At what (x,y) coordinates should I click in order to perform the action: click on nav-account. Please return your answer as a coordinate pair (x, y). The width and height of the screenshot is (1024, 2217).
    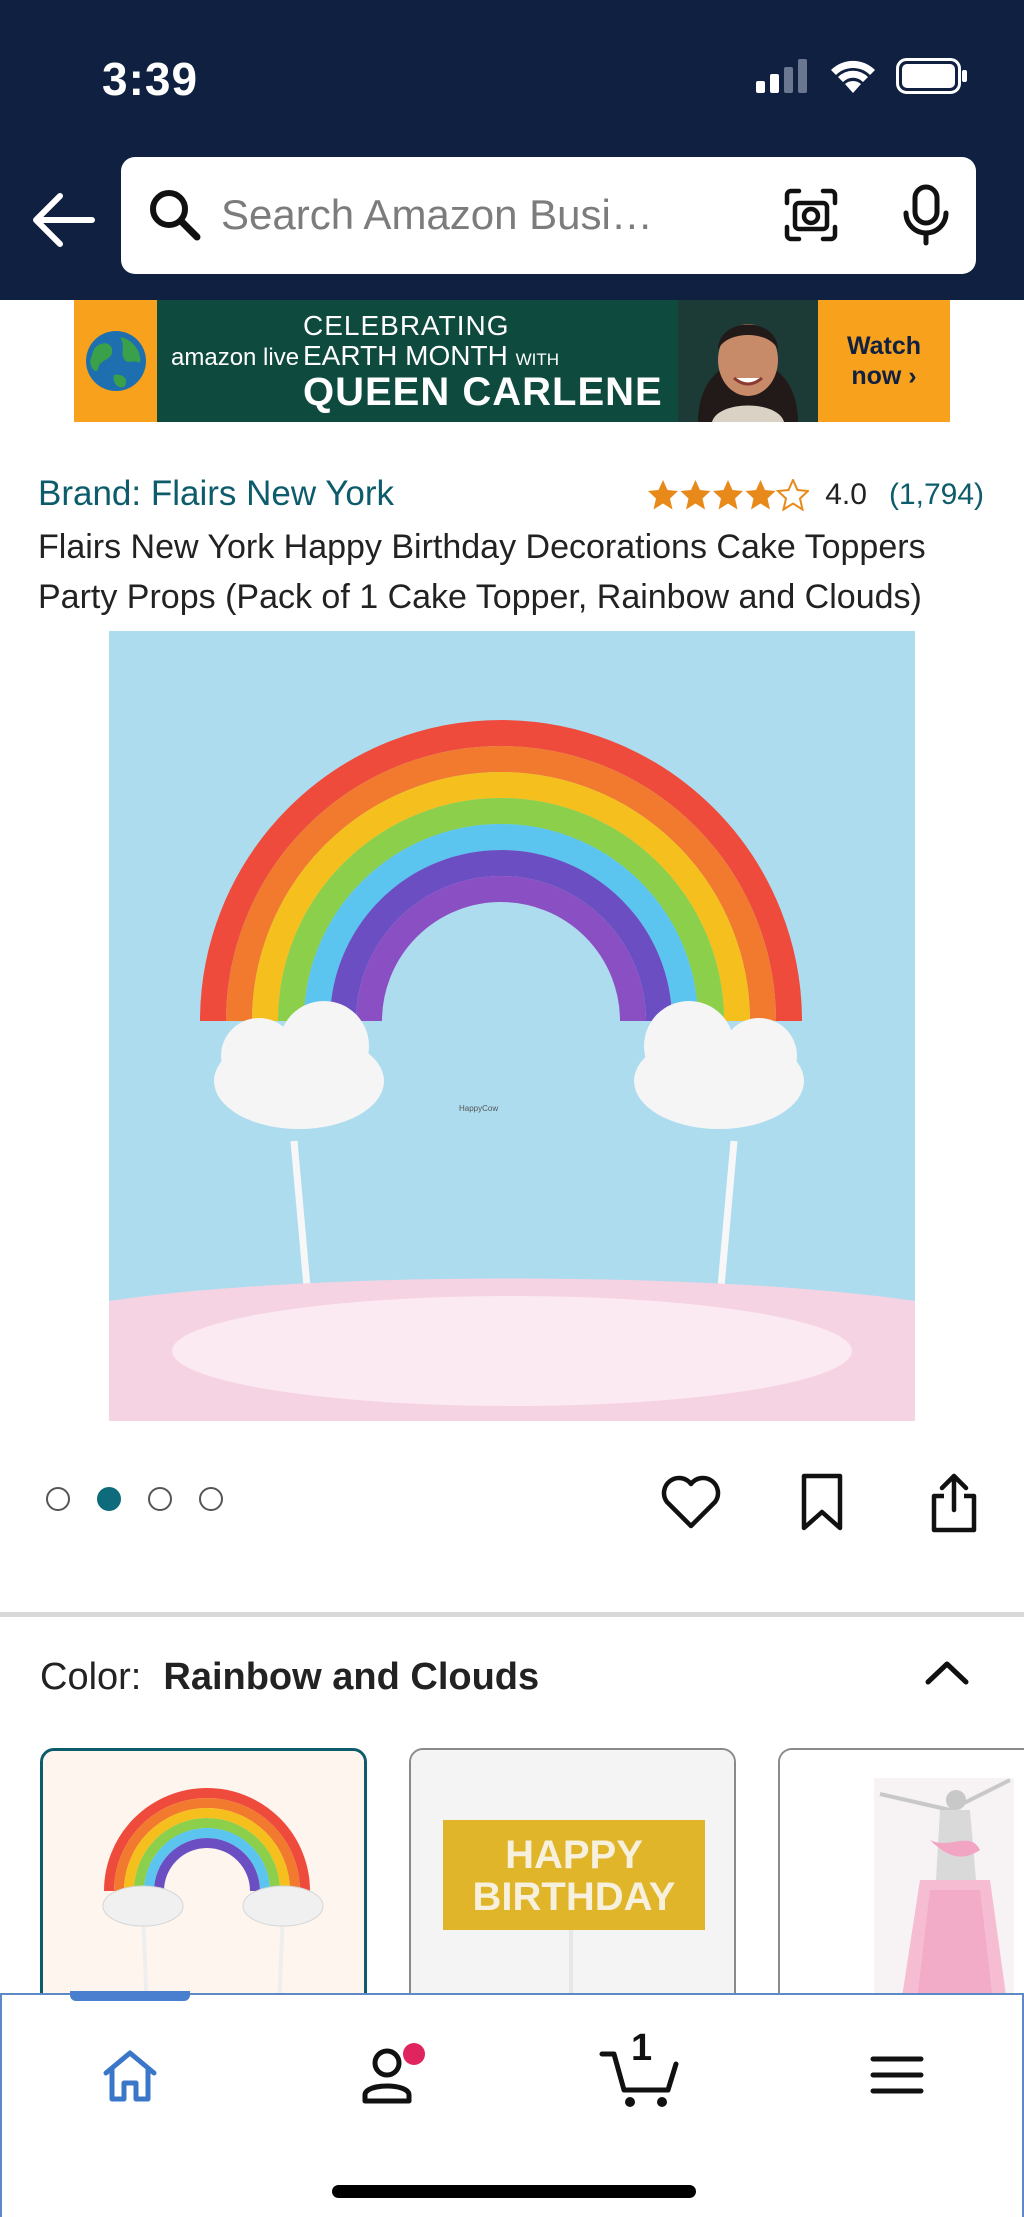
    Looking at the image, I should click on (387, 2075).